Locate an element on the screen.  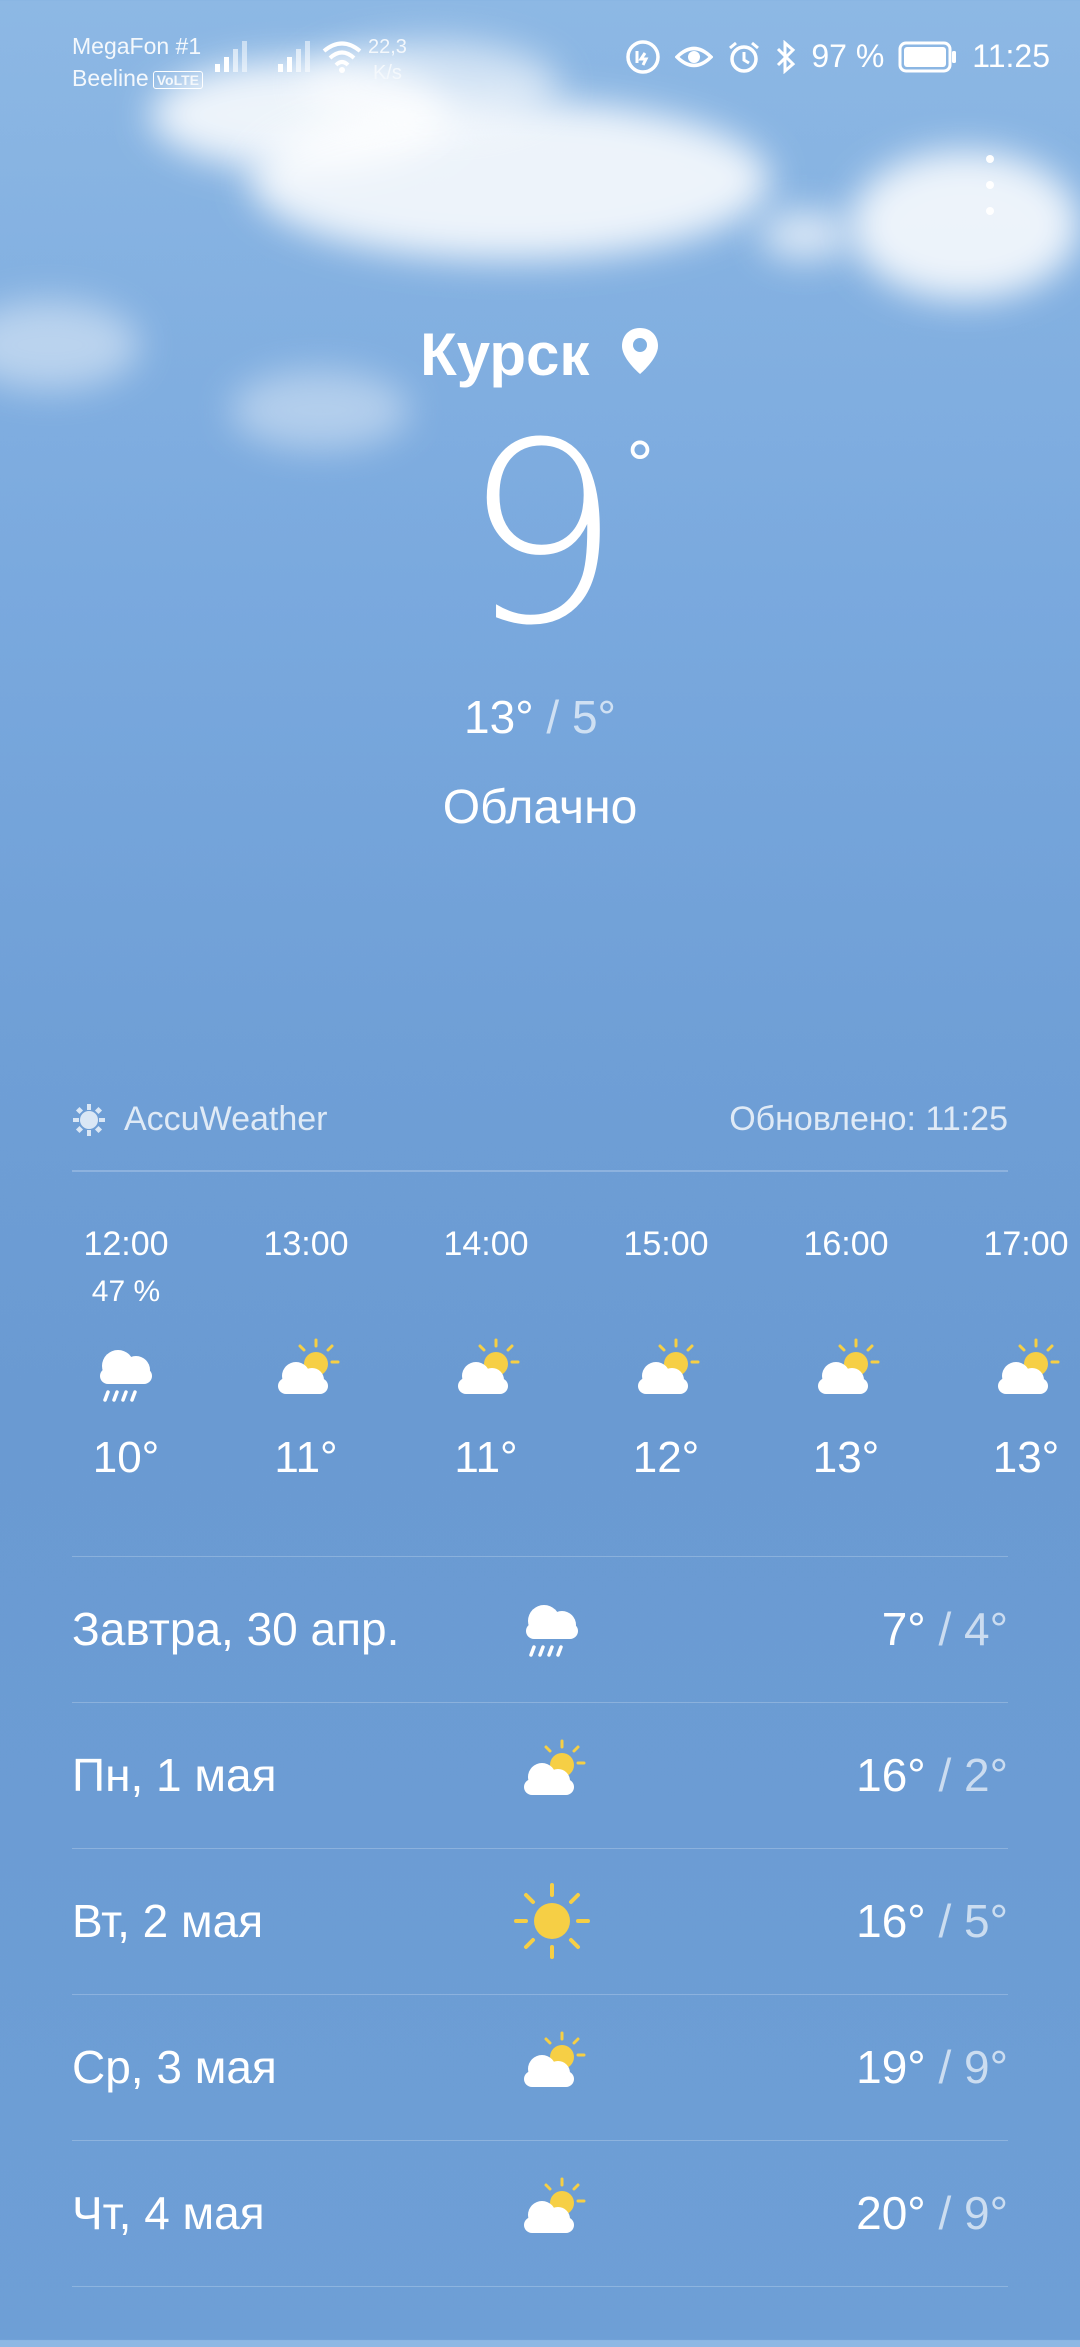
carrier-2-label: Beeline is located at coordinates (110, 78).